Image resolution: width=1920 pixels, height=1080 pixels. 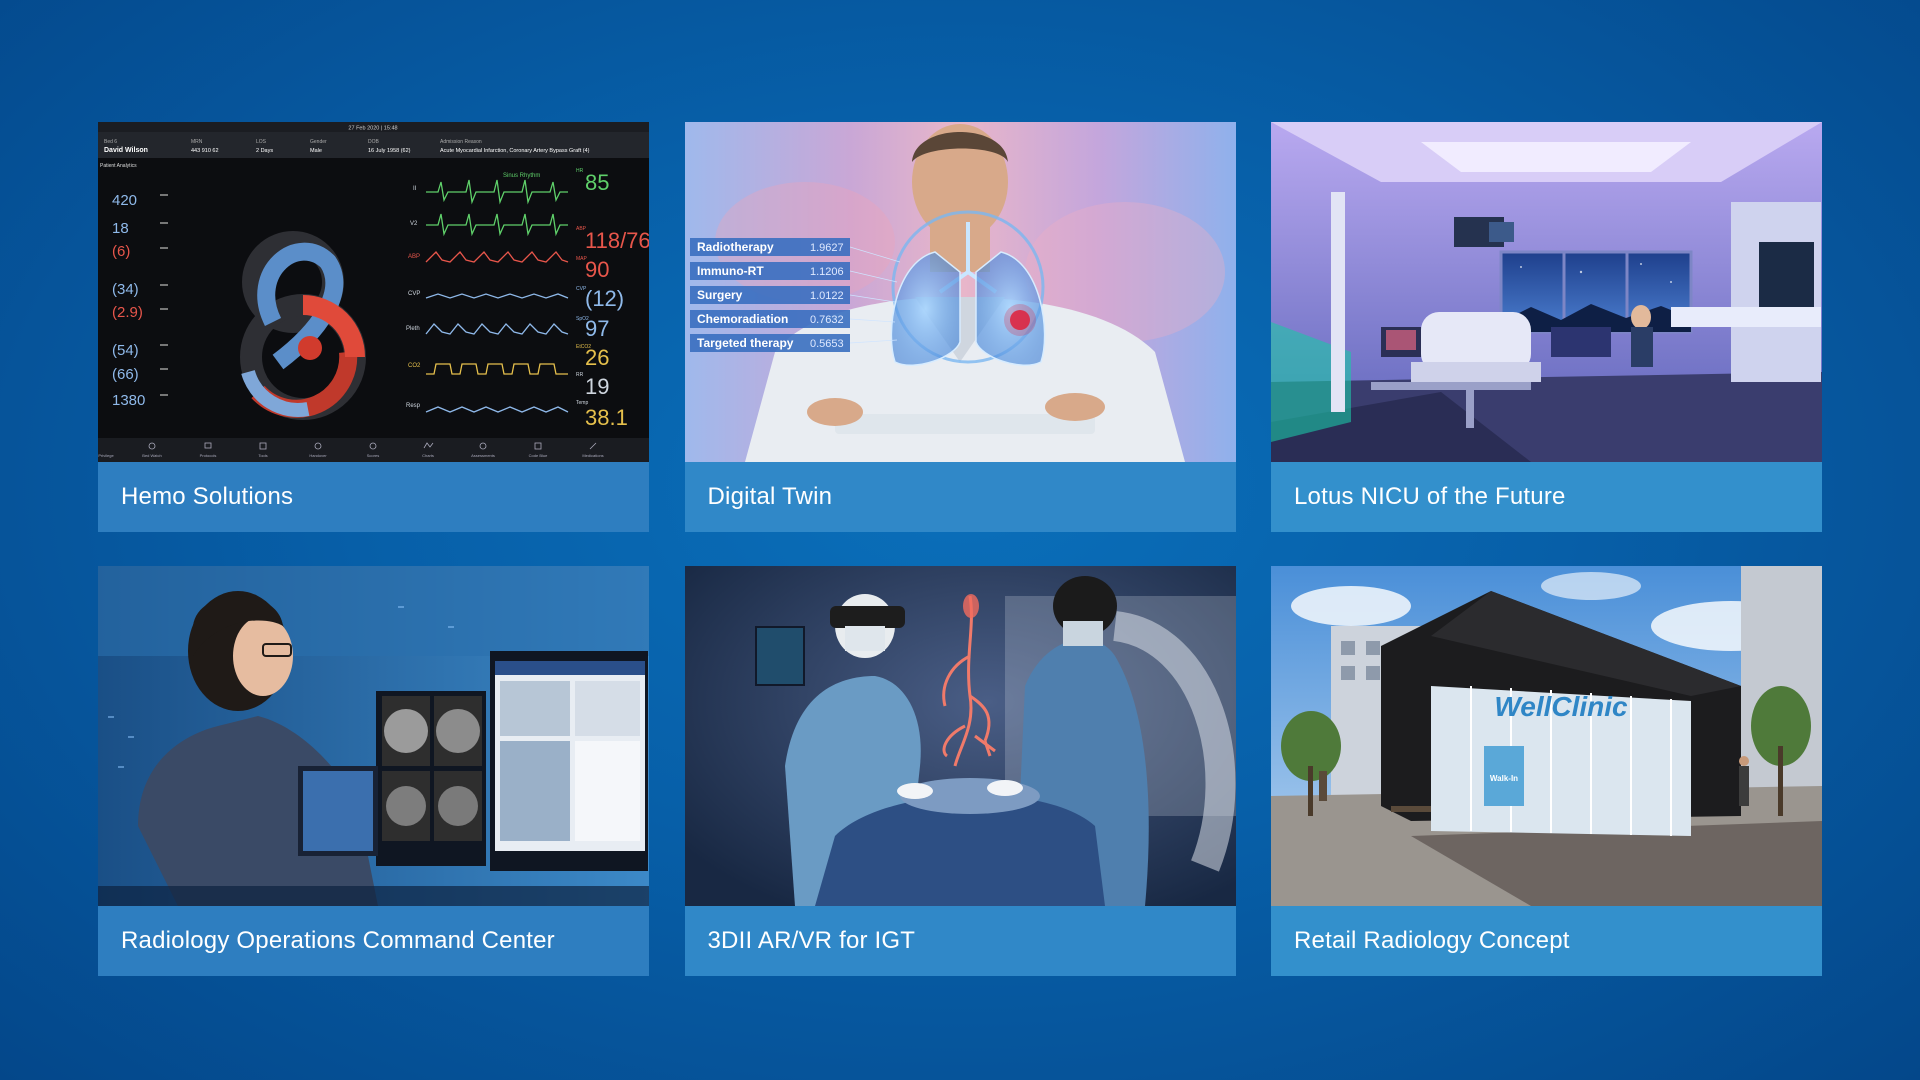 I want to click on svg-text: Code Blue, so click(x=538, y=455).